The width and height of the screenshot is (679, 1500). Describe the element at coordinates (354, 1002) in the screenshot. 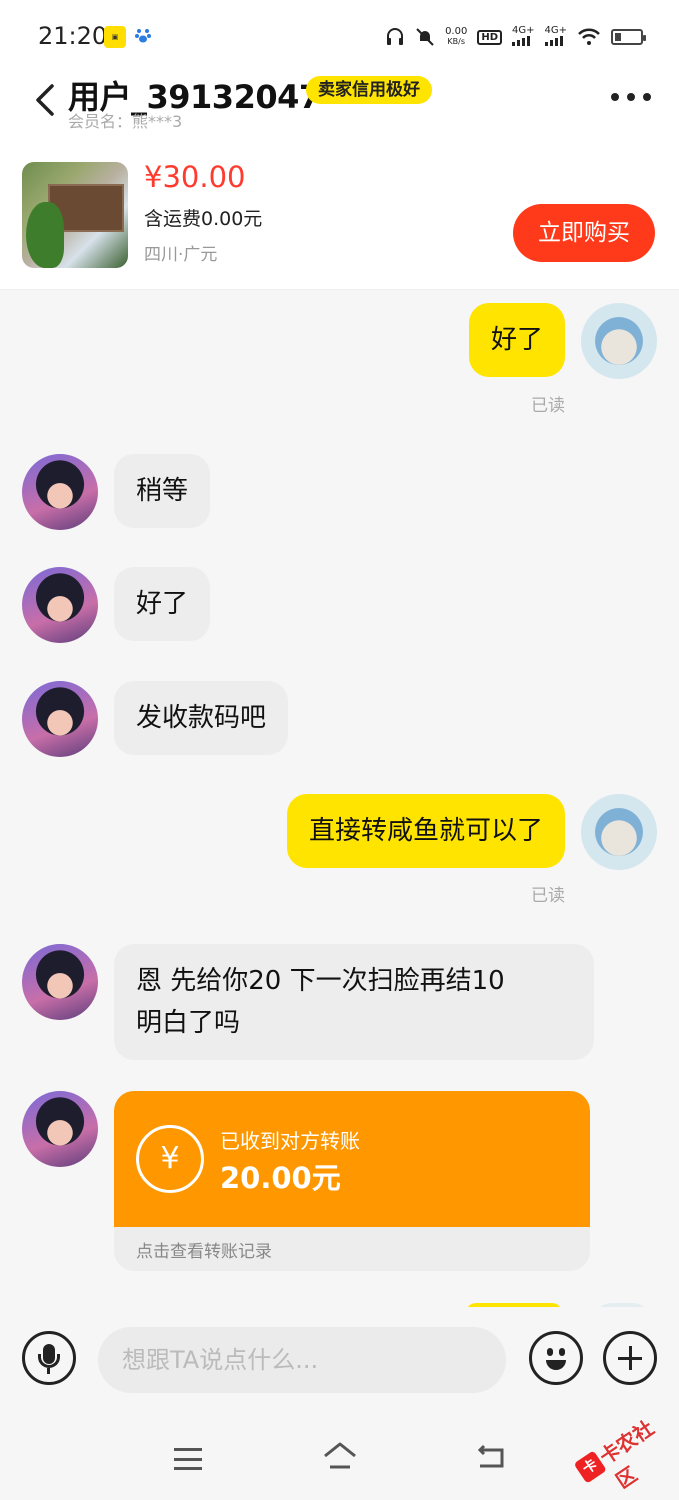

I see `message-bubble-received: 恩 先给你20 下一次扫脸再结10 明白了吗` at that location.